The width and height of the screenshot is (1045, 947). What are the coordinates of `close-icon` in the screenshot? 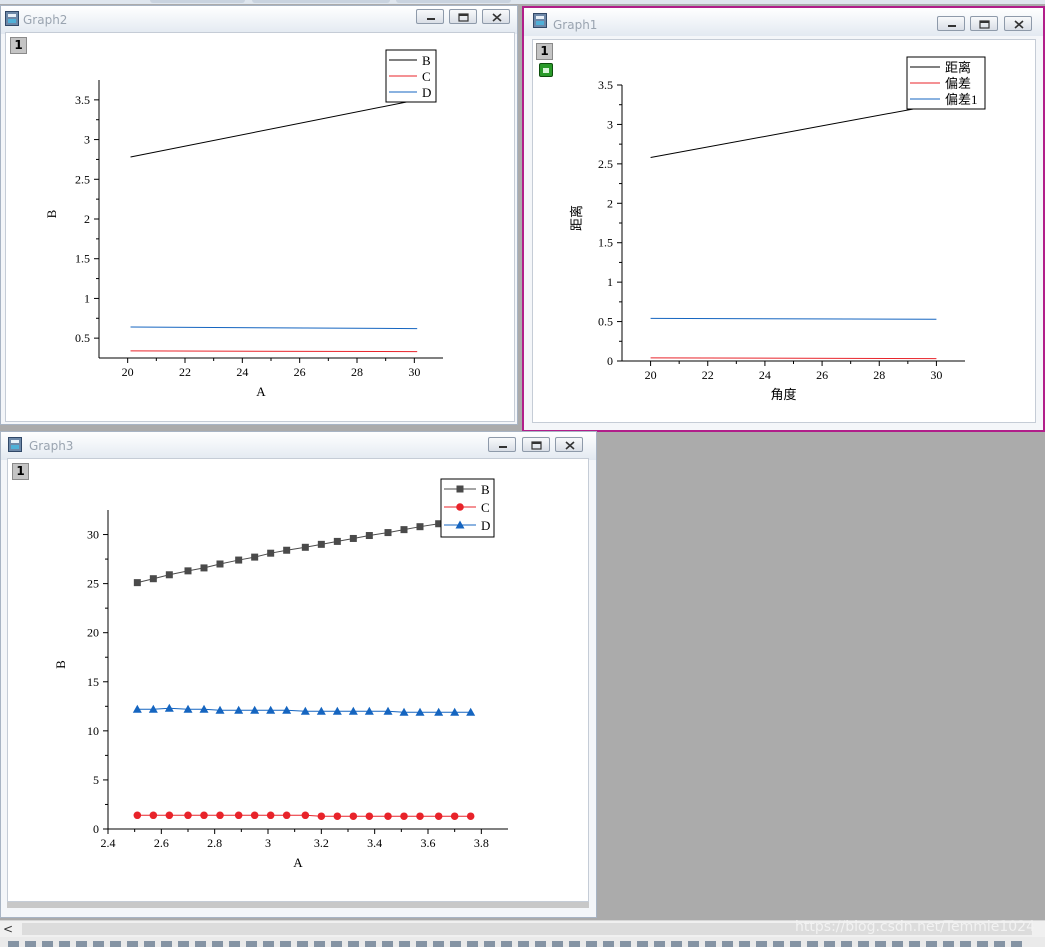 It's located at (1019, 24).